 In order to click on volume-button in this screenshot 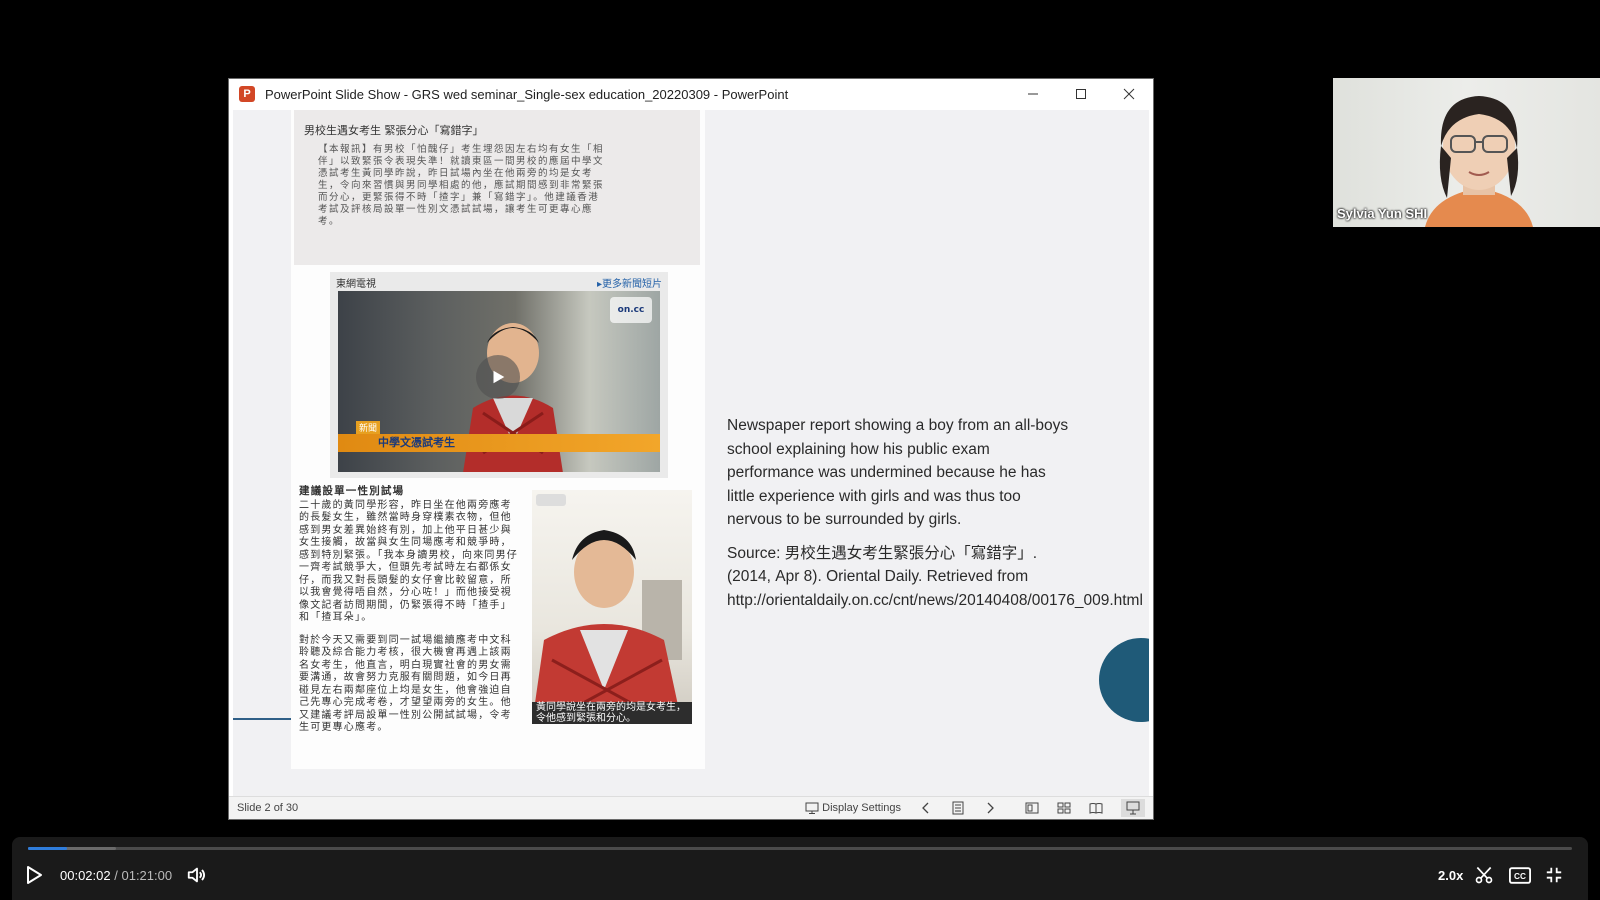, I will do `click(197, 875)`.